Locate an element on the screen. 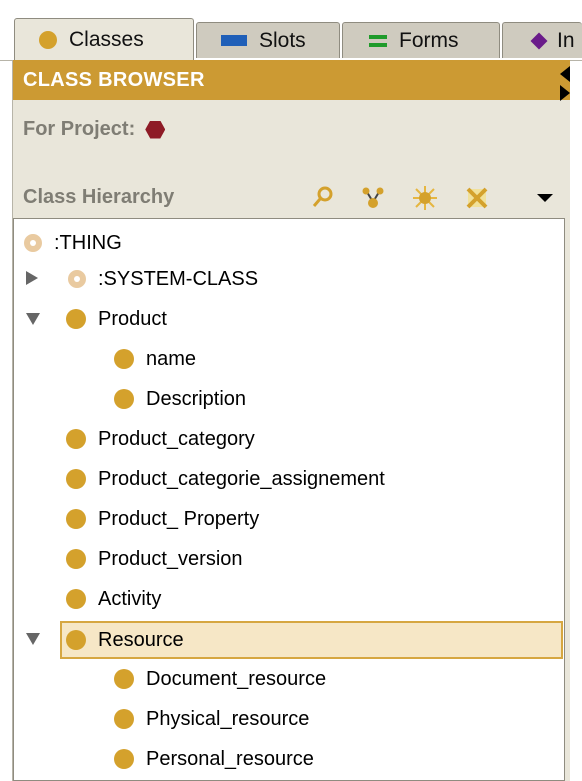  class-hierarchy-label: Class Hierarchy is located at coordinates (99, 197).